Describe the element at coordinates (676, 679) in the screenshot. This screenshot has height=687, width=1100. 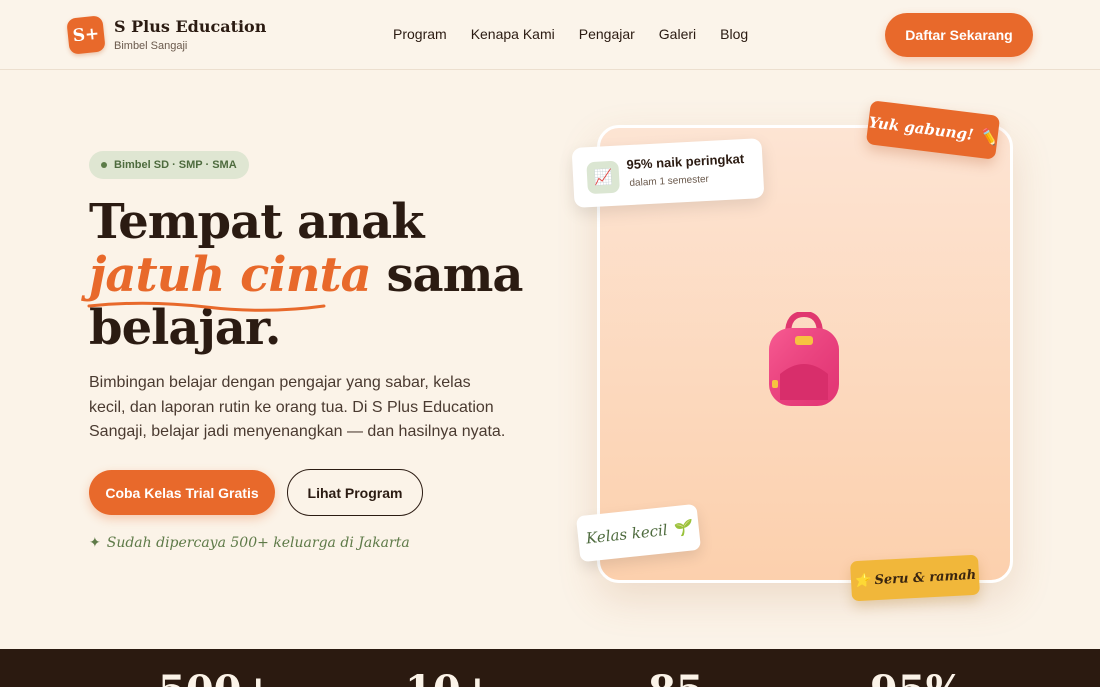
I see `stat-teachers: 85` at that location.